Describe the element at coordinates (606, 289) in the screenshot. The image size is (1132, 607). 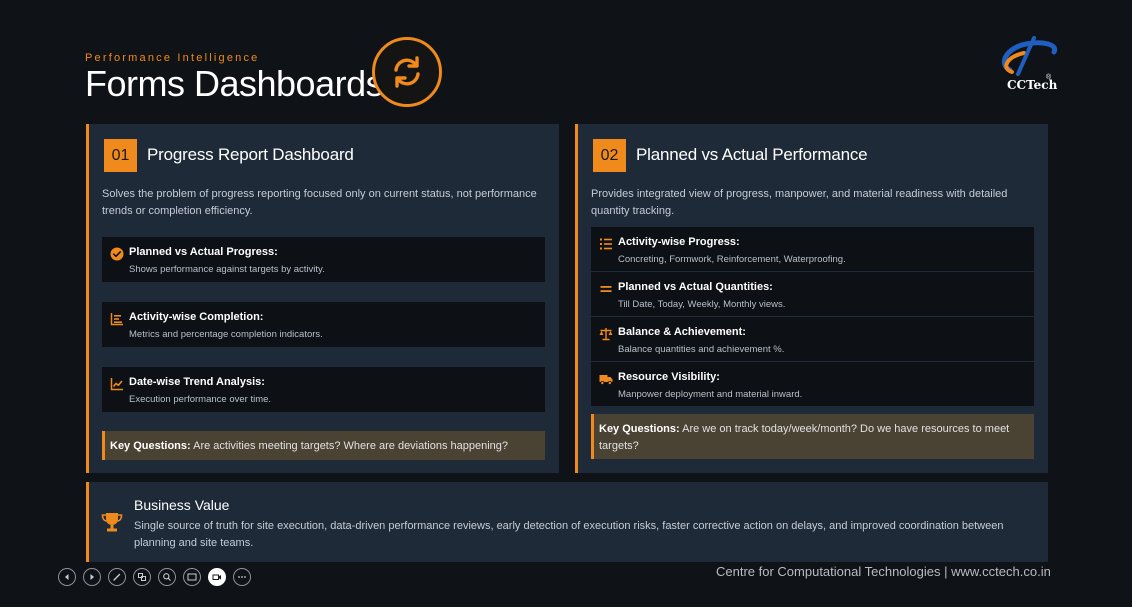
I see `equals-icon` at that location.